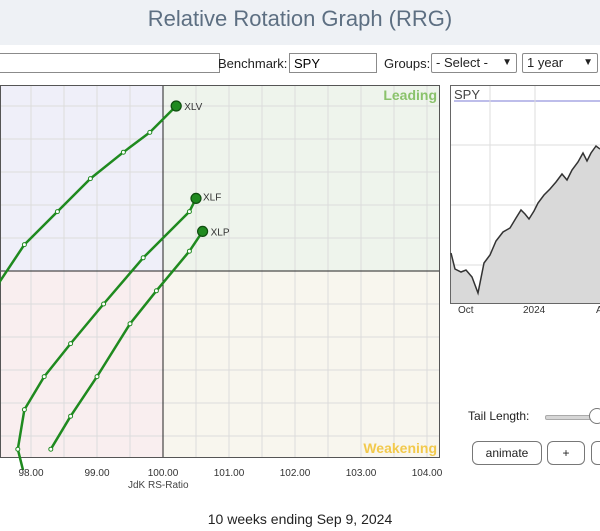  What do you see at coordinates (361, 473) in the screenshot?
I see `x-tick-label: 103.00` at bounding box center [361, 473].